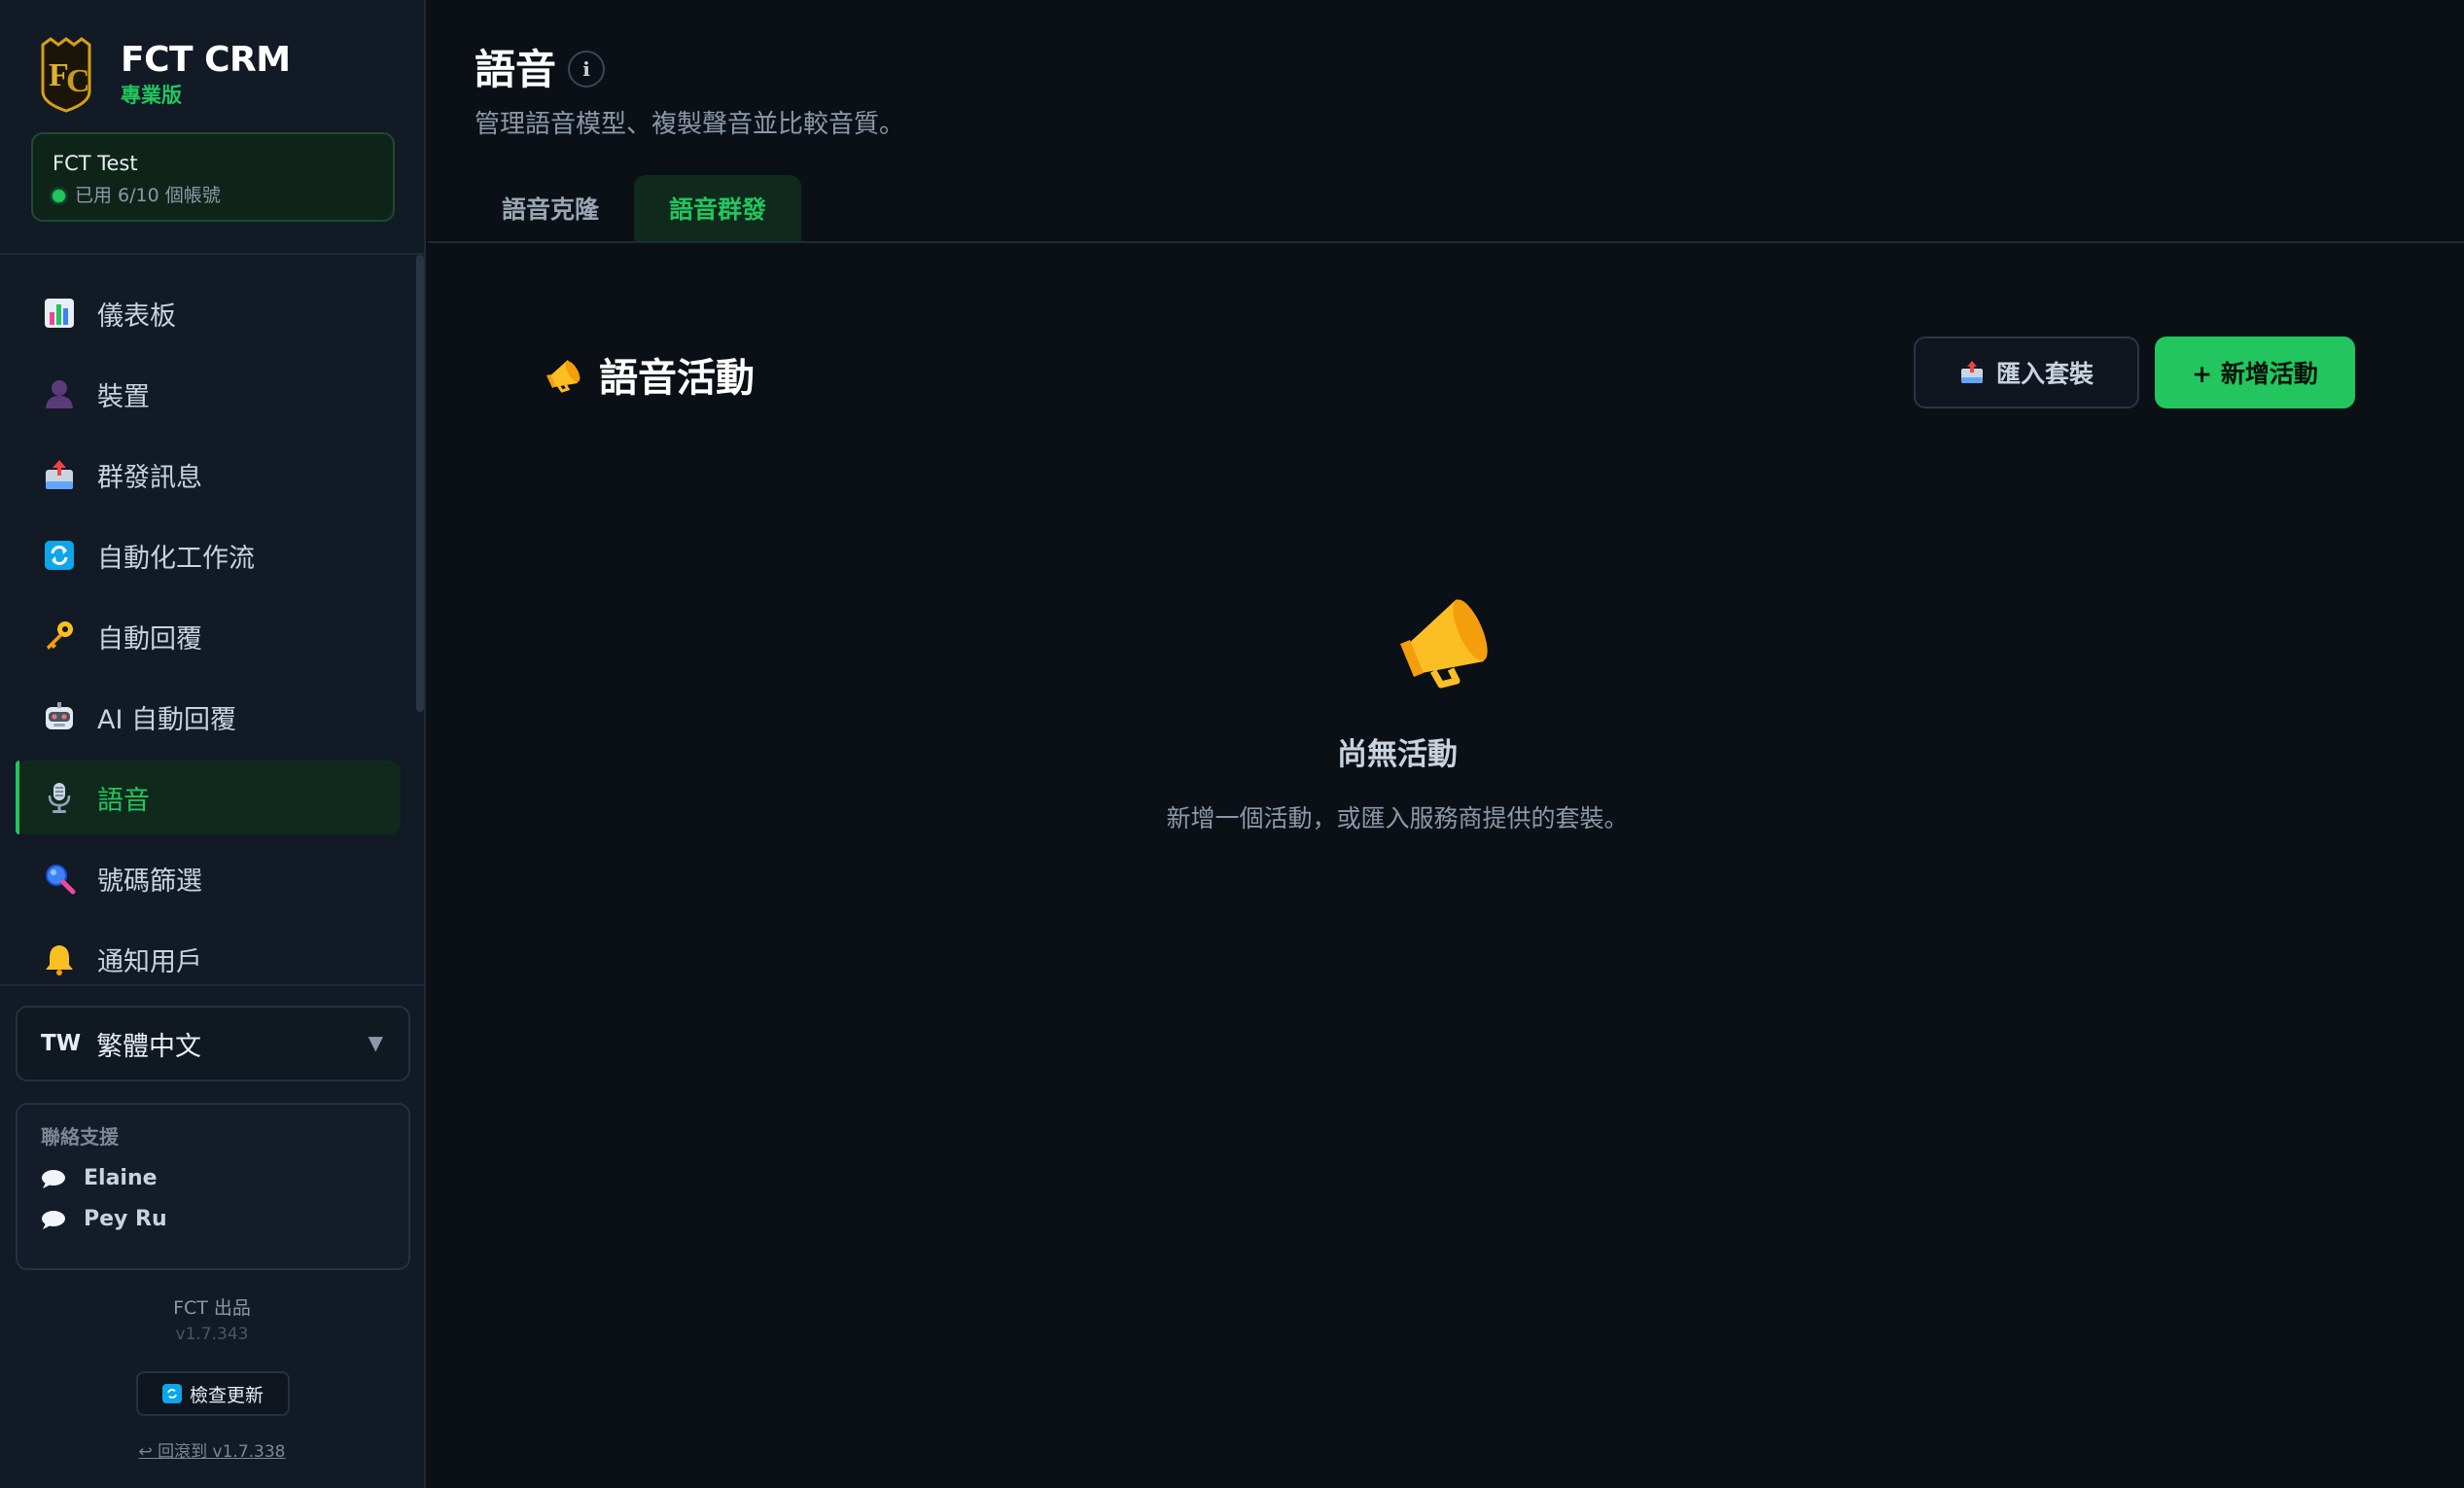 The image size is (2464, 1488). What do you see at coordinates (677, 379) in the screenshot?
I see `section-title: 語音活動` at bounding box center [677, 379].